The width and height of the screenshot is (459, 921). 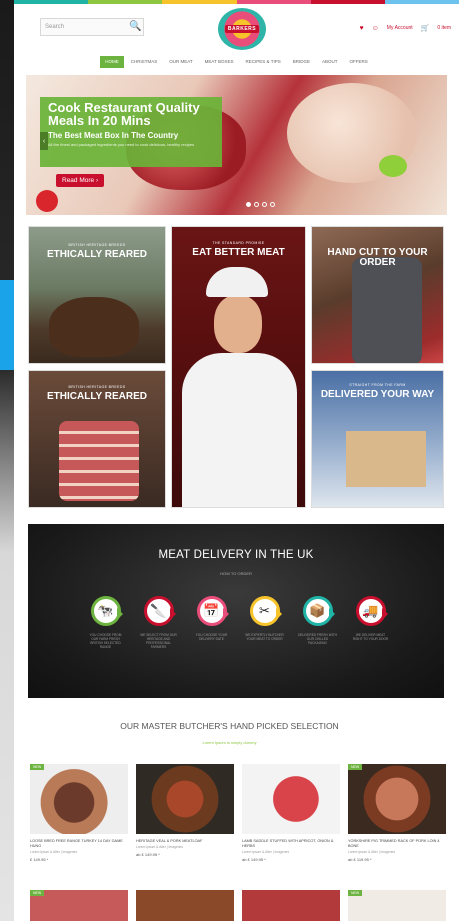 What do you see at coordinates (377, 394) in the screenshot?
I see `tile-heading: Delivered Your Way` at bounding box center [377, 394].